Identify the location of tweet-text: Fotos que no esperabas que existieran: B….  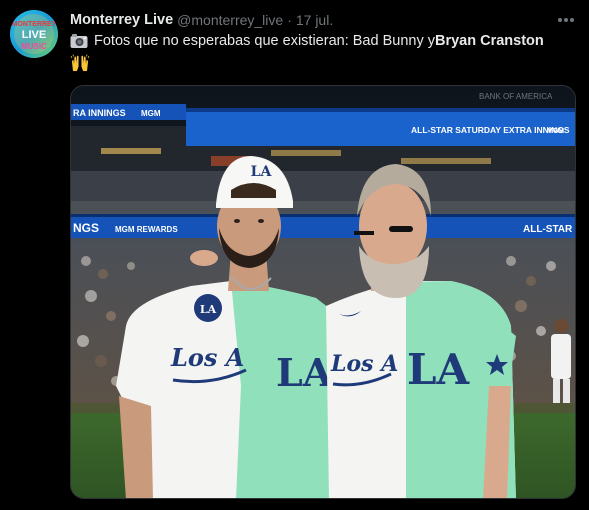
(307, 41).